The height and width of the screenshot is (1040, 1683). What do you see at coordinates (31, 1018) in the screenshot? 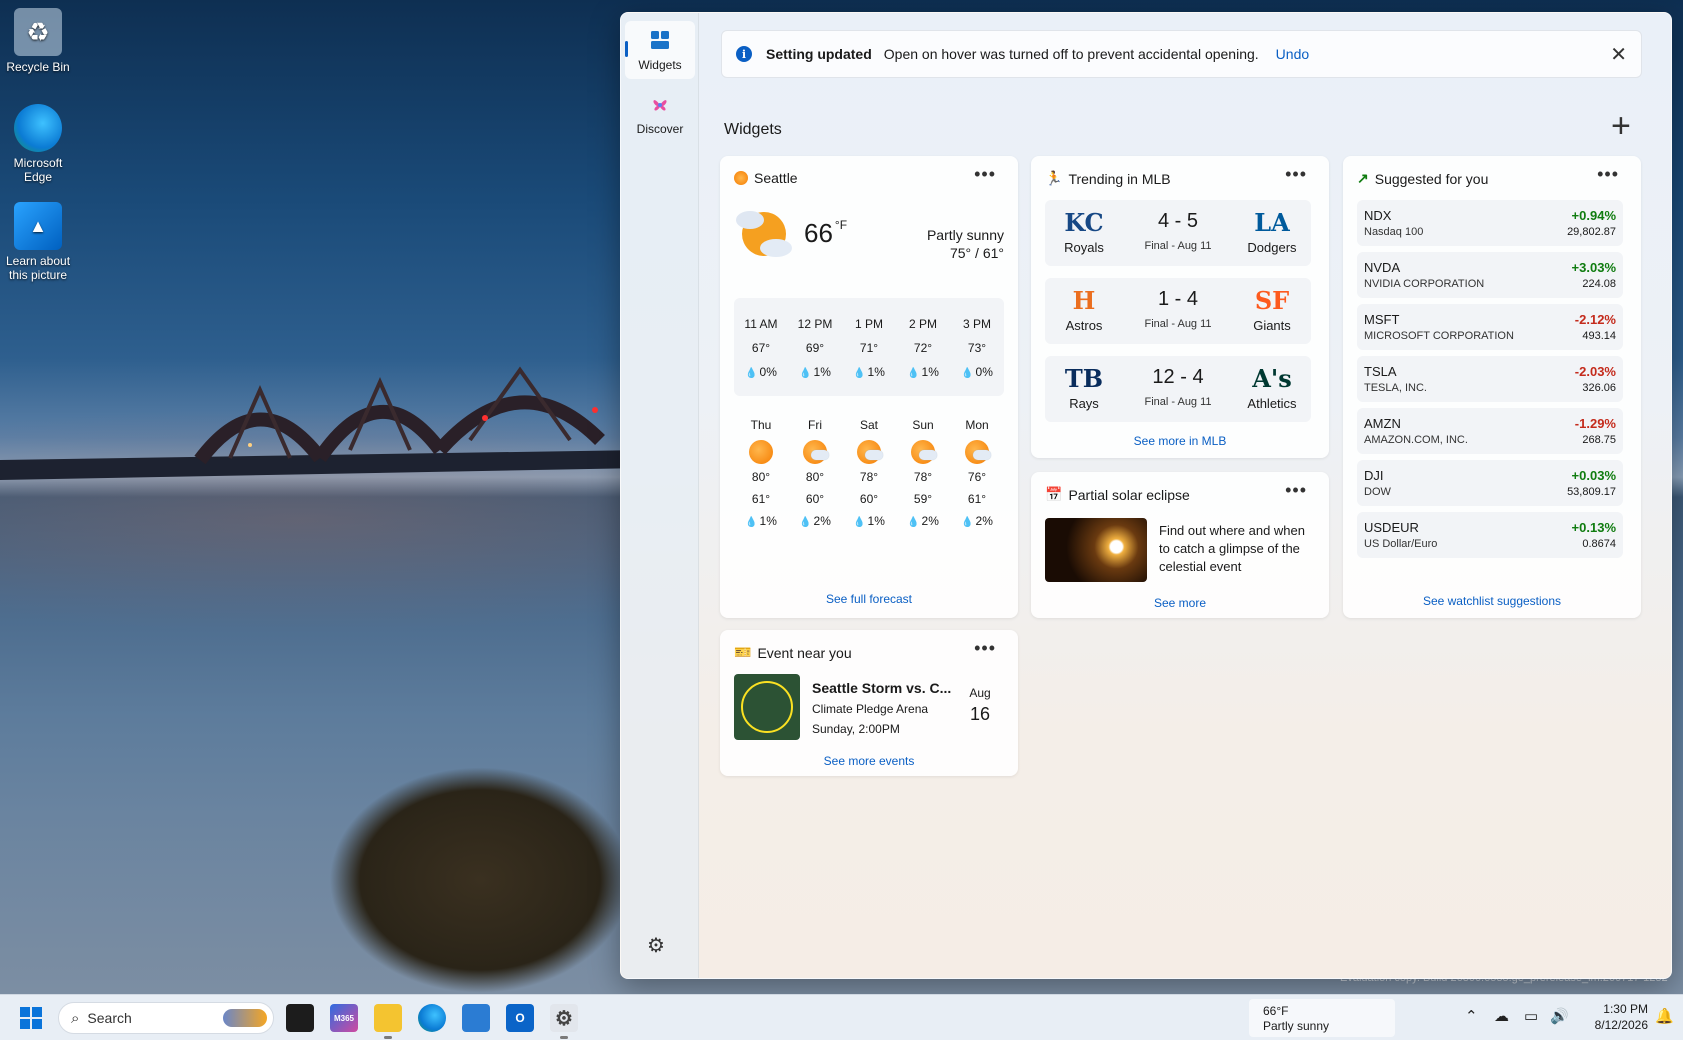
I see `start-icon` at bounding box center [31, 1018].